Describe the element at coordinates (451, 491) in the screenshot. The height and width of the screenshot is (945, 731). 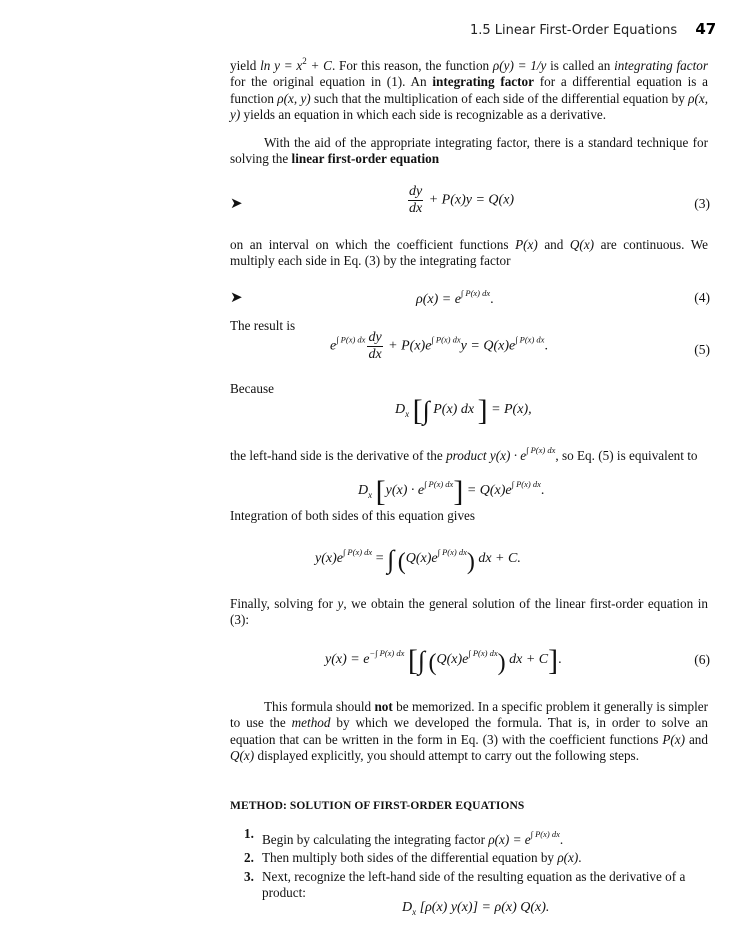
I see `equation-equivalent-form: Dx [y(x) · e∫ P(x) dx] = Q(x)e∫ P(x) dx.` at that location.